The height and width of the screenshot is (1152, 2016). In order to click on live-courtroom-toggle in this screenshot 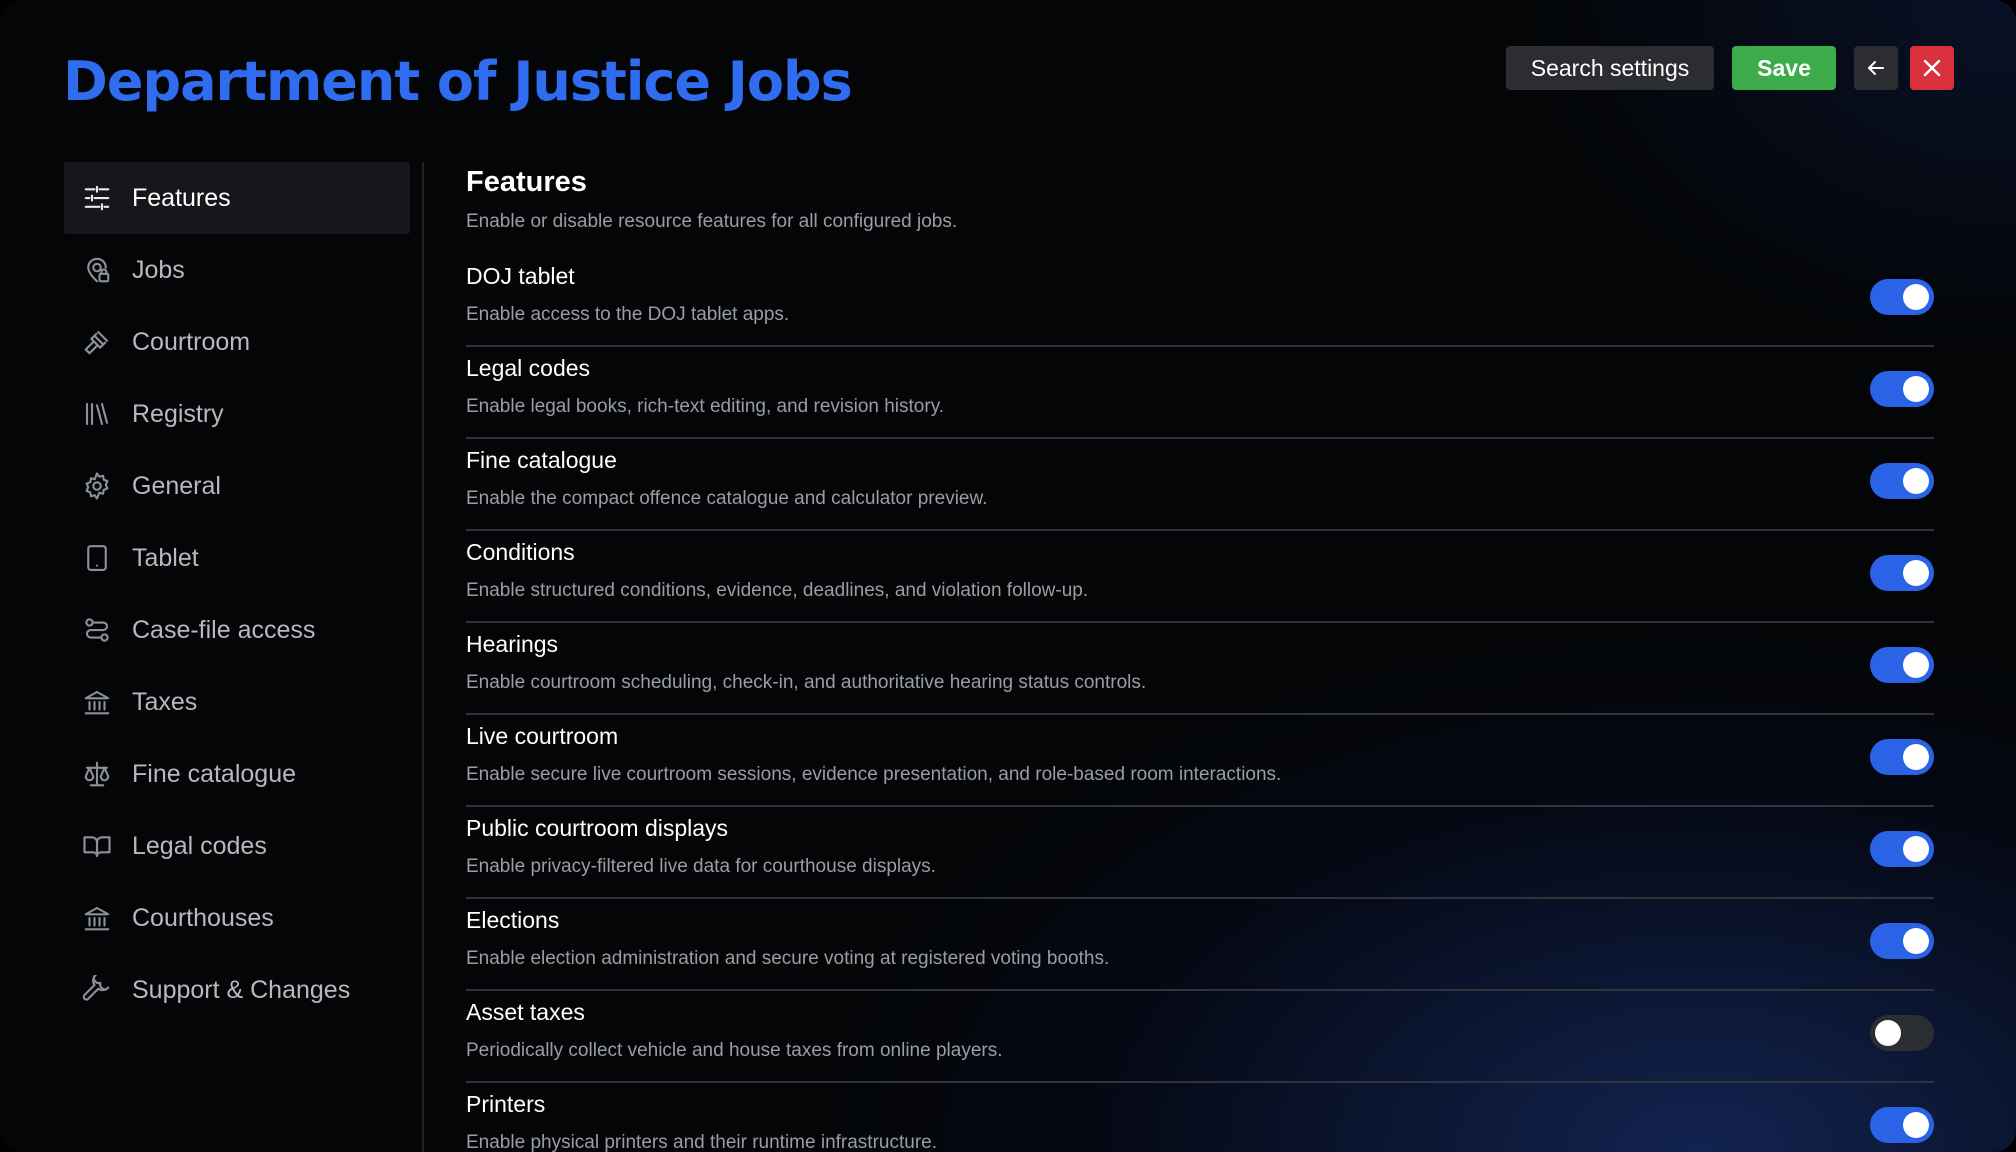, I will do `click(1902, 757)`.